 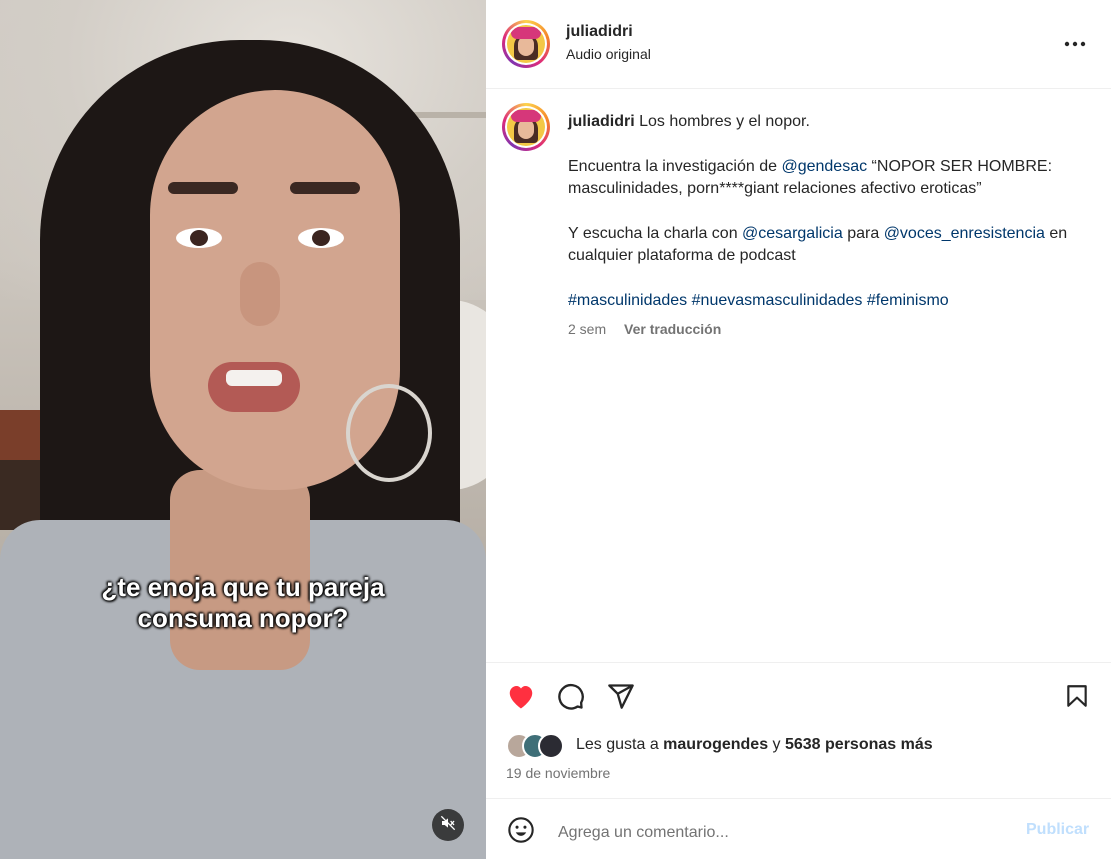 What do you see at coordinates (199, 238) in the screenshot?
I see `left-eye` at bounding box center [199, 238].